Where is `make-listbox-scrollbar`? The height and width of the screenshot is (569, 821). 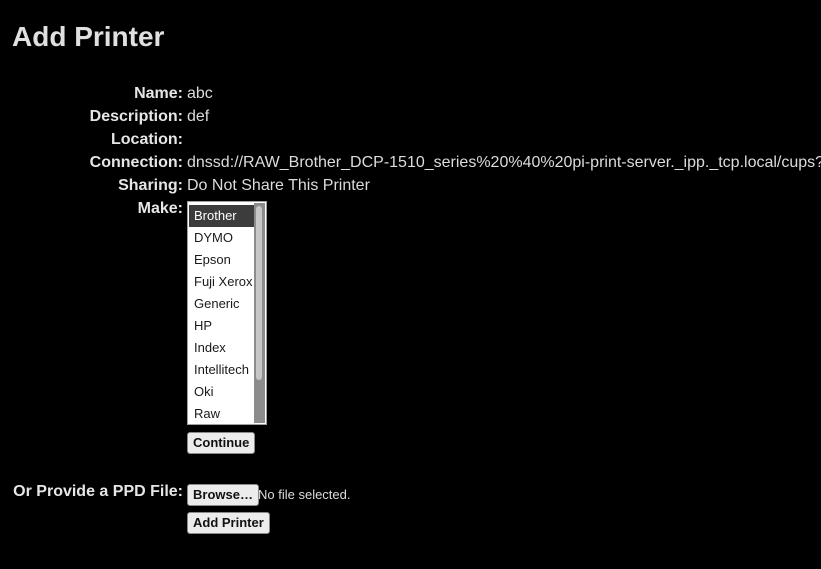 make-listbox-scrollbar is located at coordinates (259, 313).